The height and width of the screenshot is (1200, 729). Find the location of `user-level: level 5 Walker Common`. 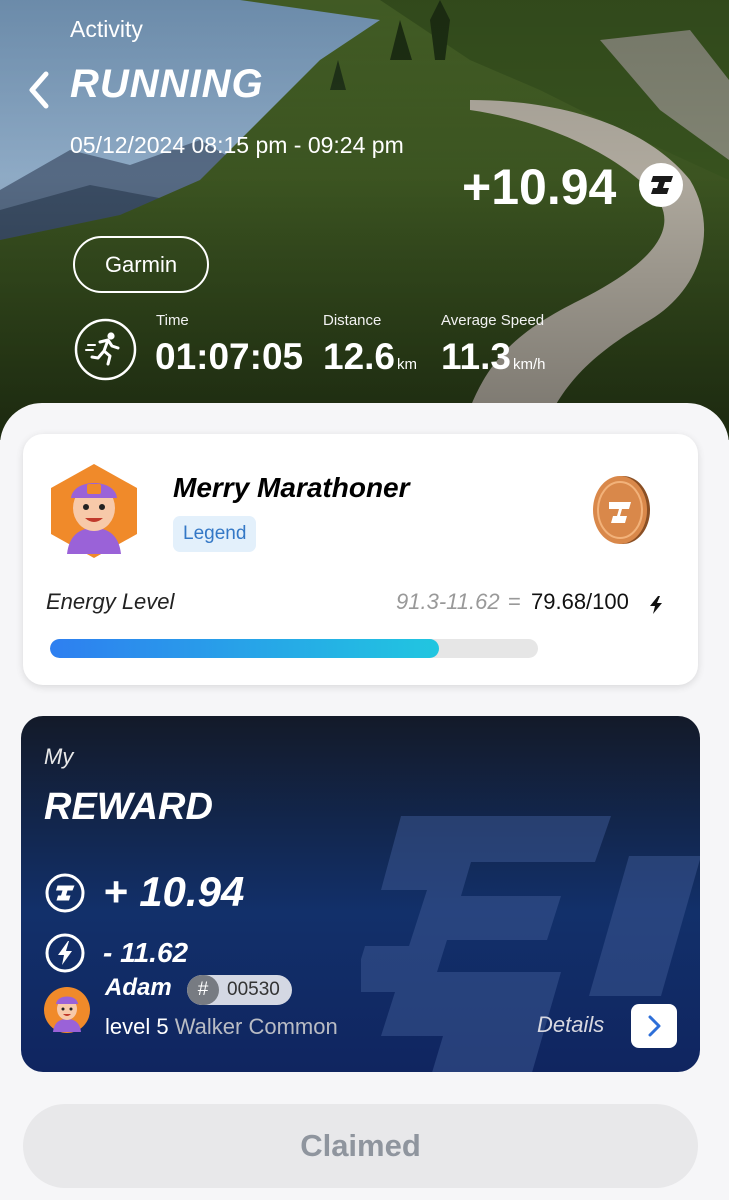

user-level: level 5 Walker Common is located at coordinates (221, 1027).